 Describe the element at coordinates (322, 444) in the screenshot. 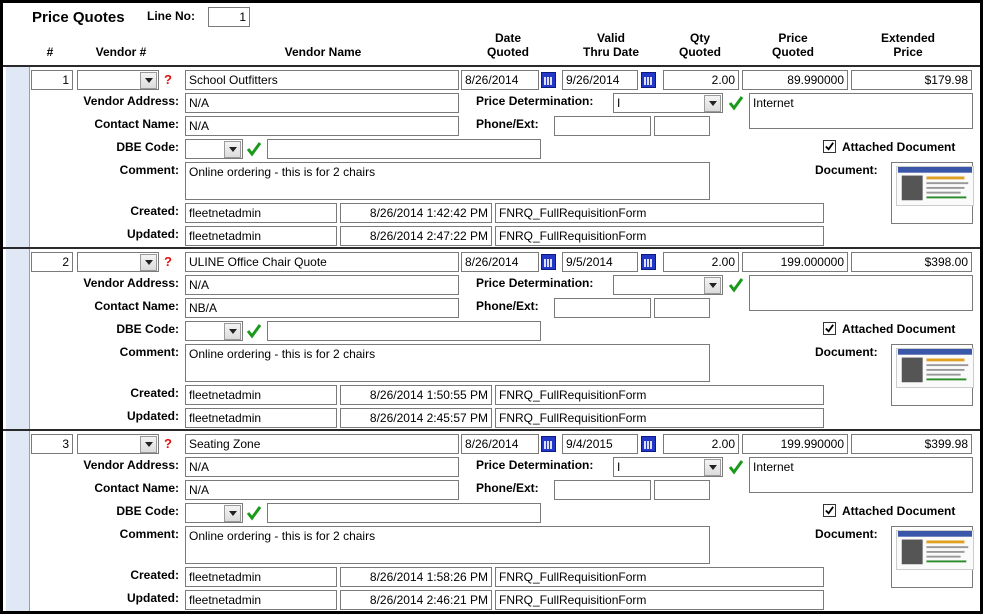

I see `vendor-name-field: Seating Zone` at that location.